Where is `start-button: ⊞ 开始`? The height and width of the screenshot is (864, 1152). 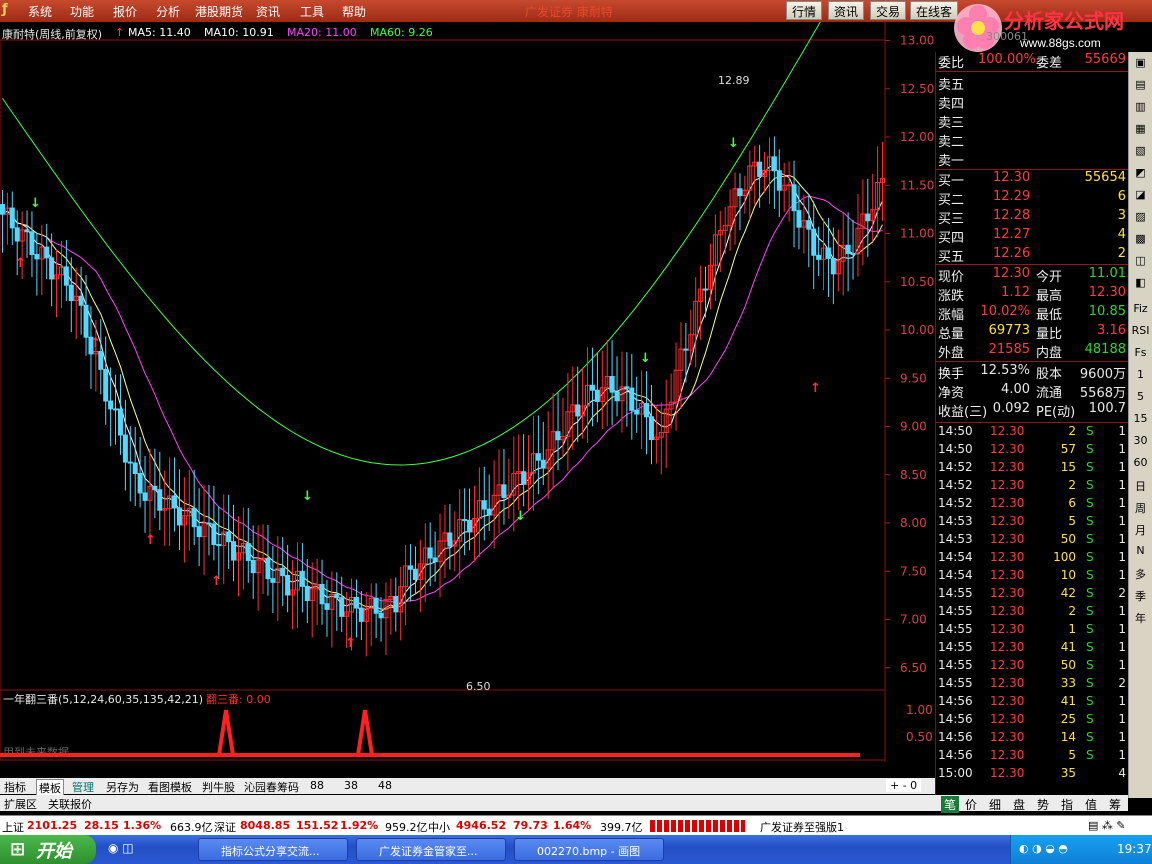
start-button: ⊞ 开始 is located at coordinates (48, 849).